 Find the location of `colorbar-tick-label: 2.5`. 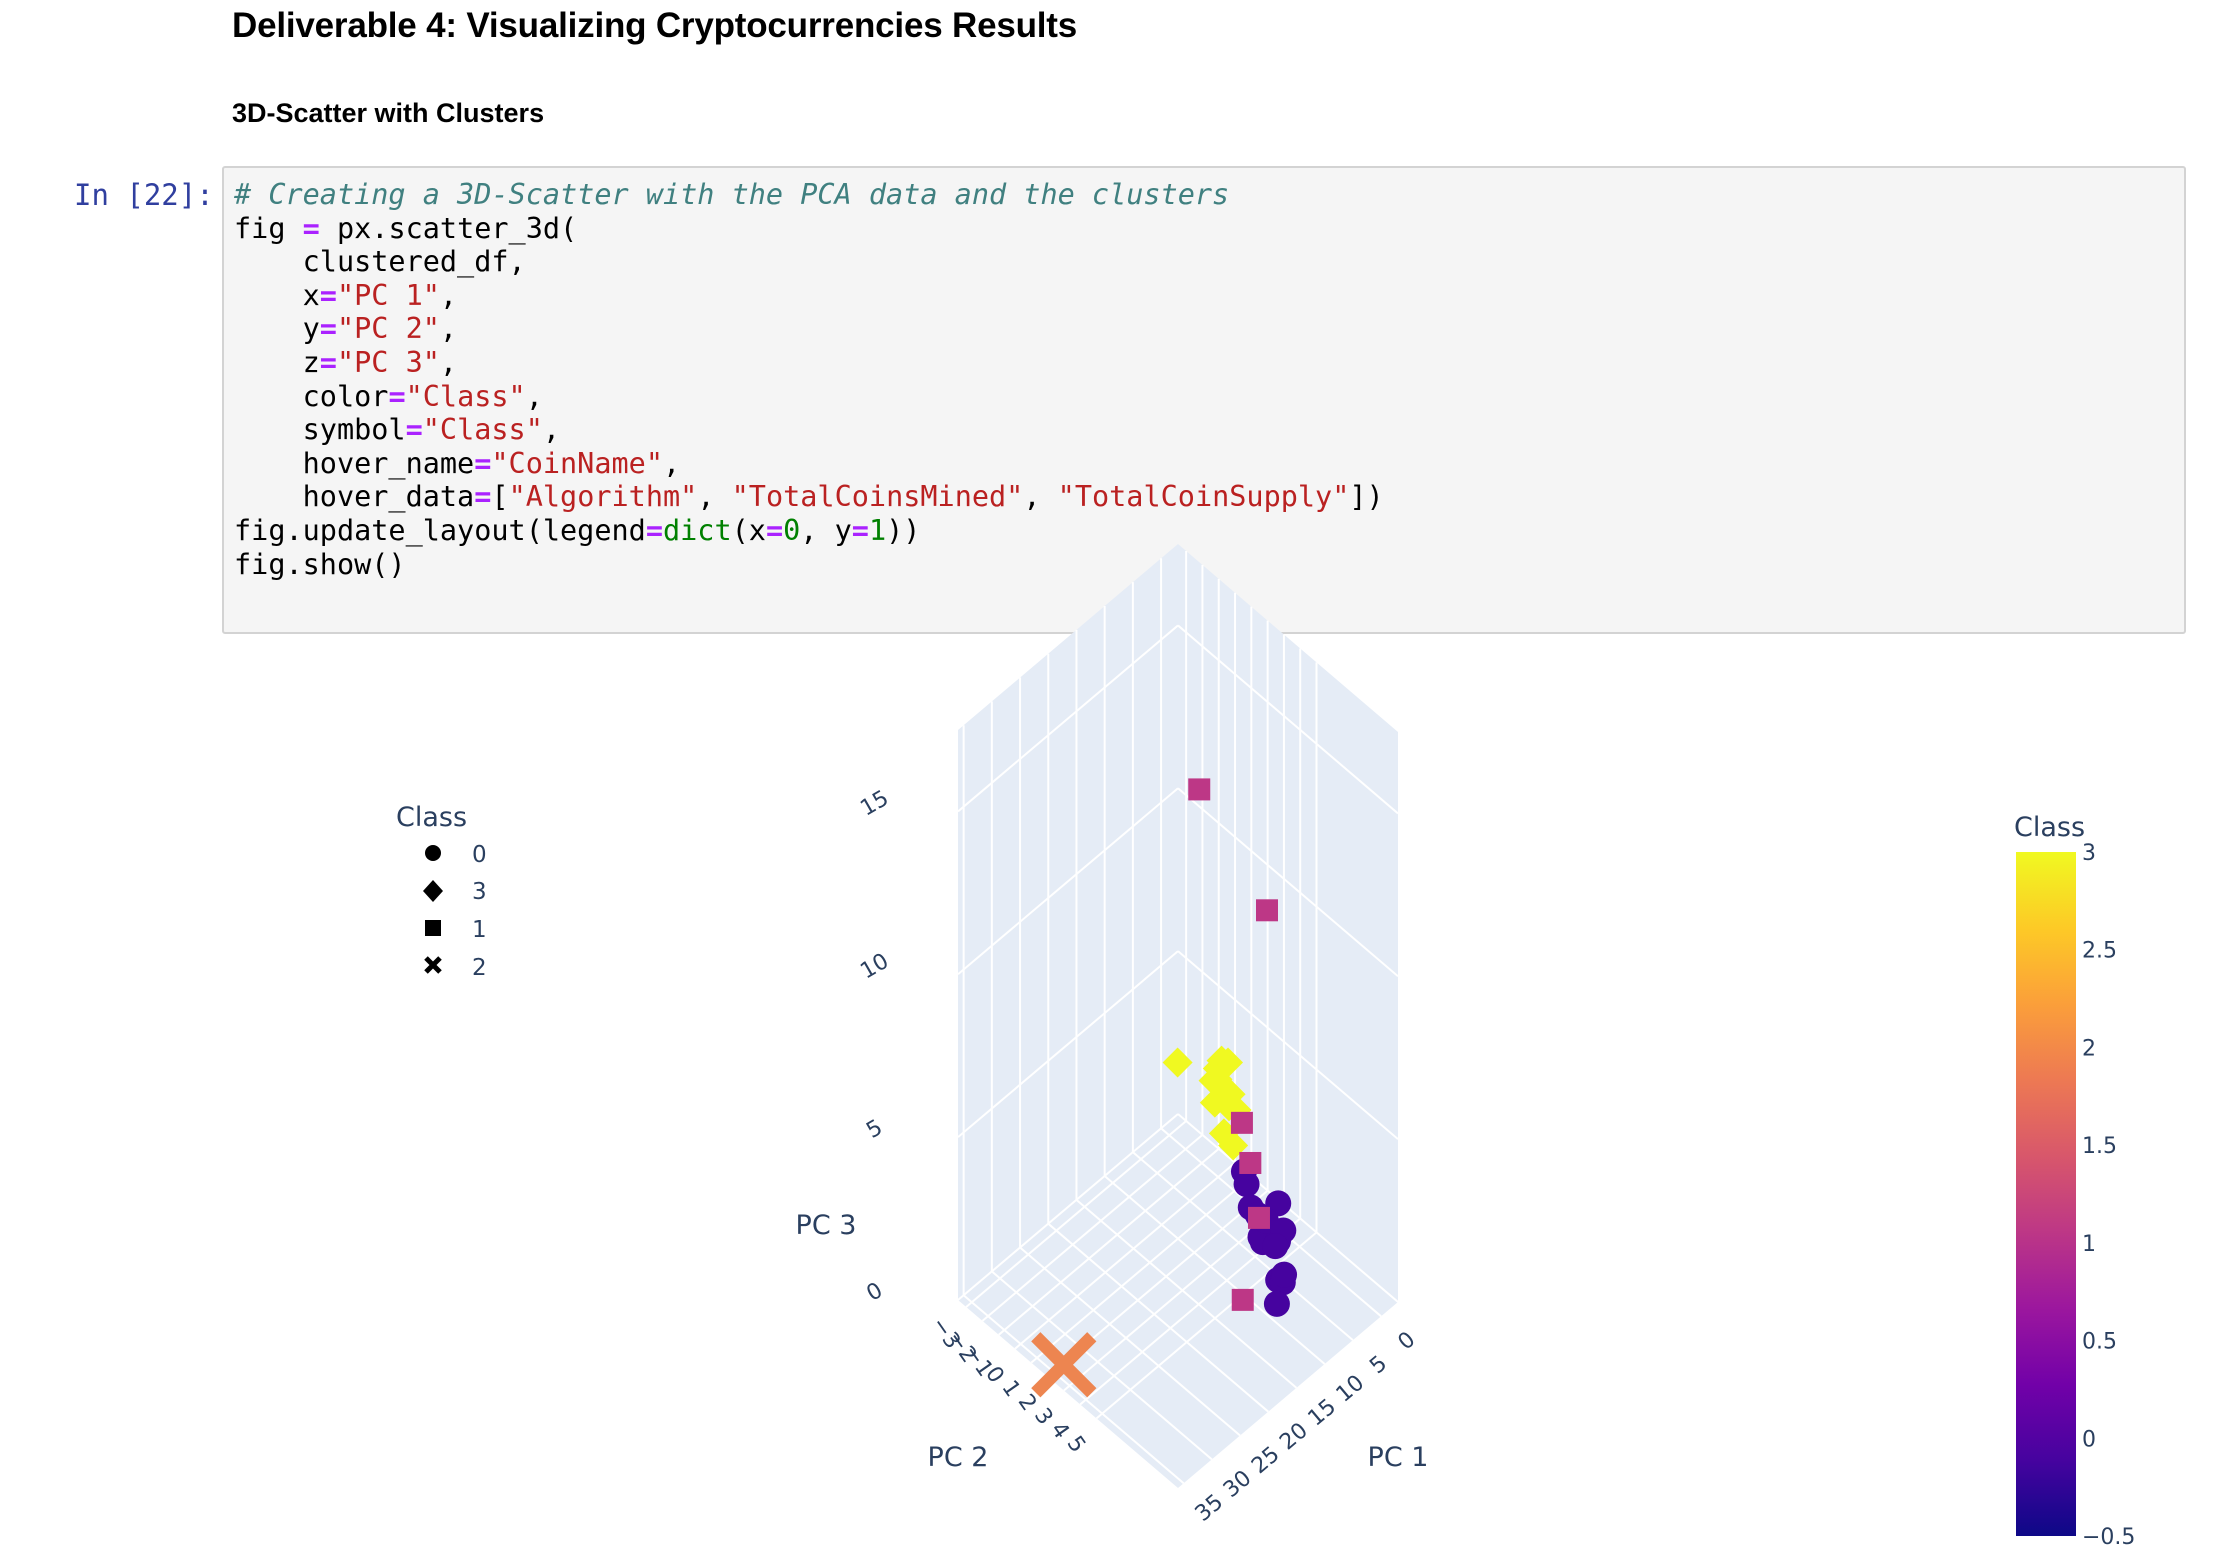

colorbar-tick-label: 2.5 is located at coordinates (2099, 951).